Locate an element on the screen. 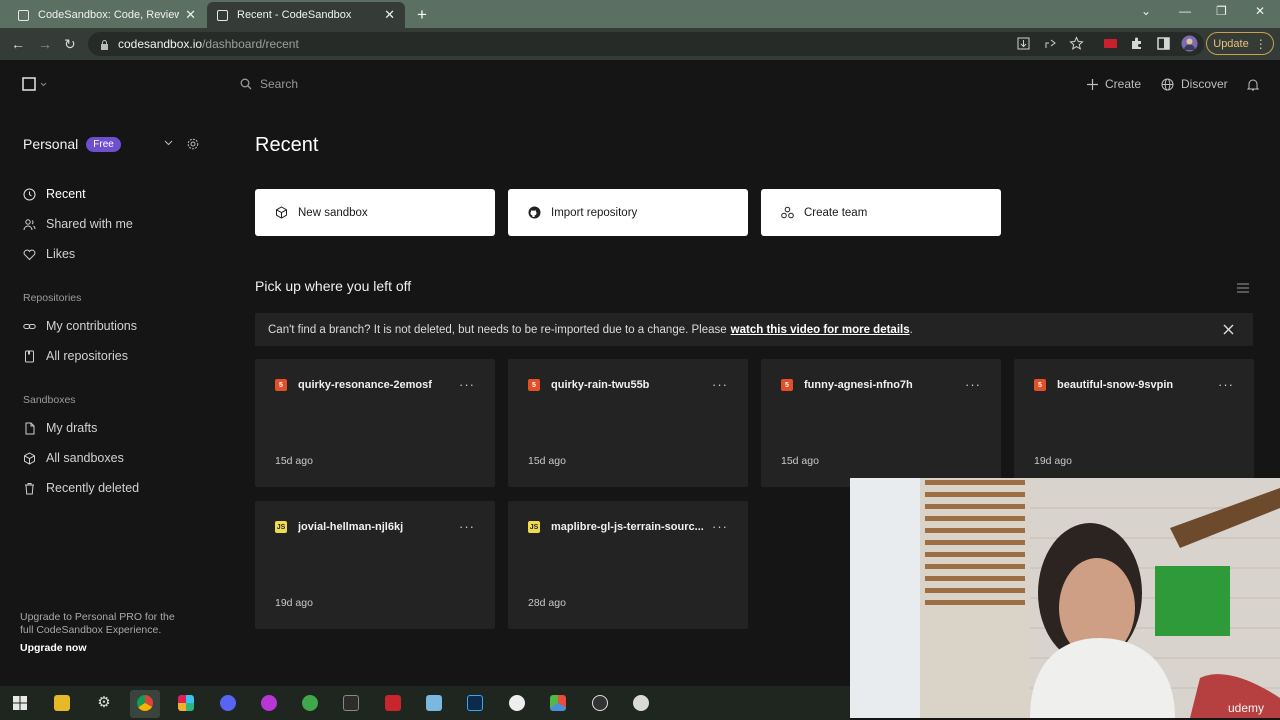  sidebar-item-all-sandboxes: All sandboxes is located at coordinates (73, 458).